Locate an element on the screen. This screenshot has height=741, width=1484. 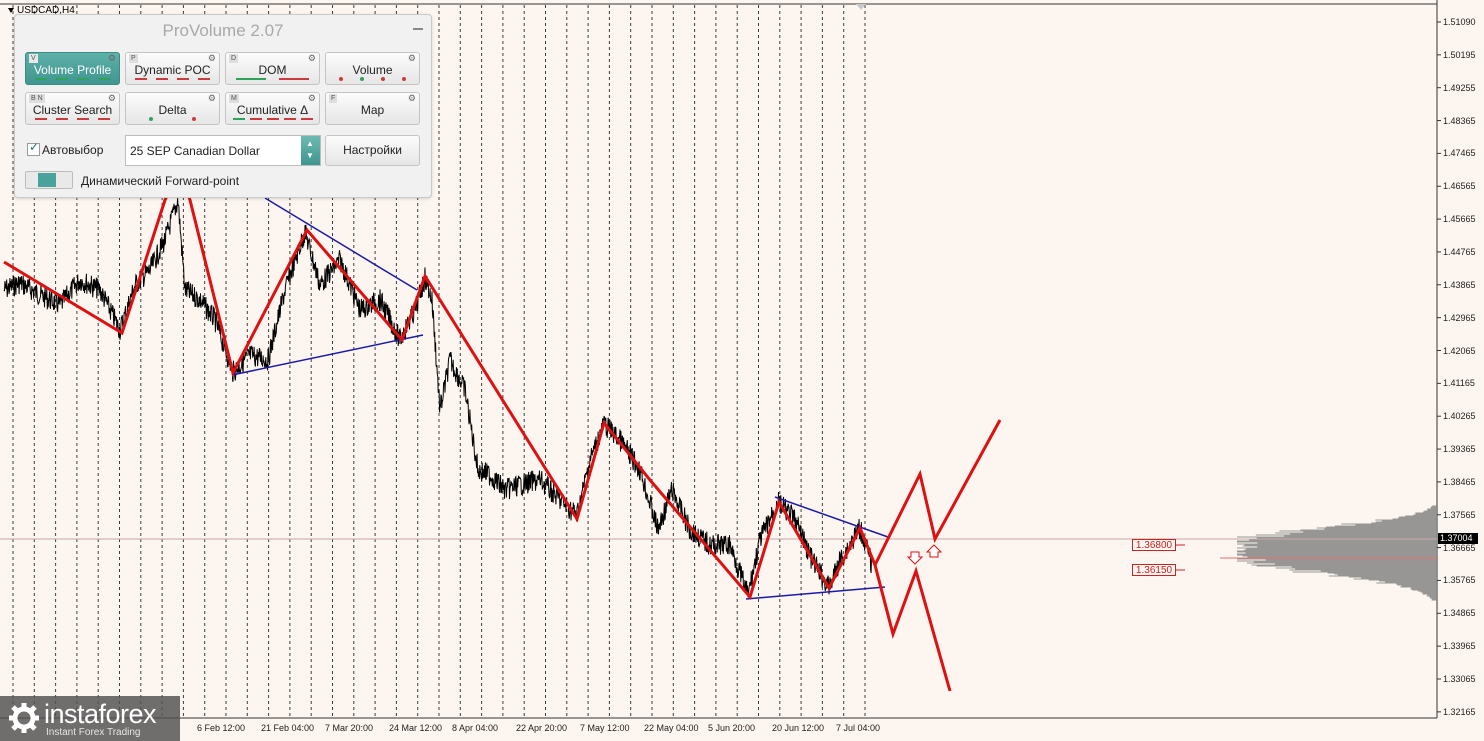
price-level-label-2: 1.36150 is located at coordinates (1154, 570).